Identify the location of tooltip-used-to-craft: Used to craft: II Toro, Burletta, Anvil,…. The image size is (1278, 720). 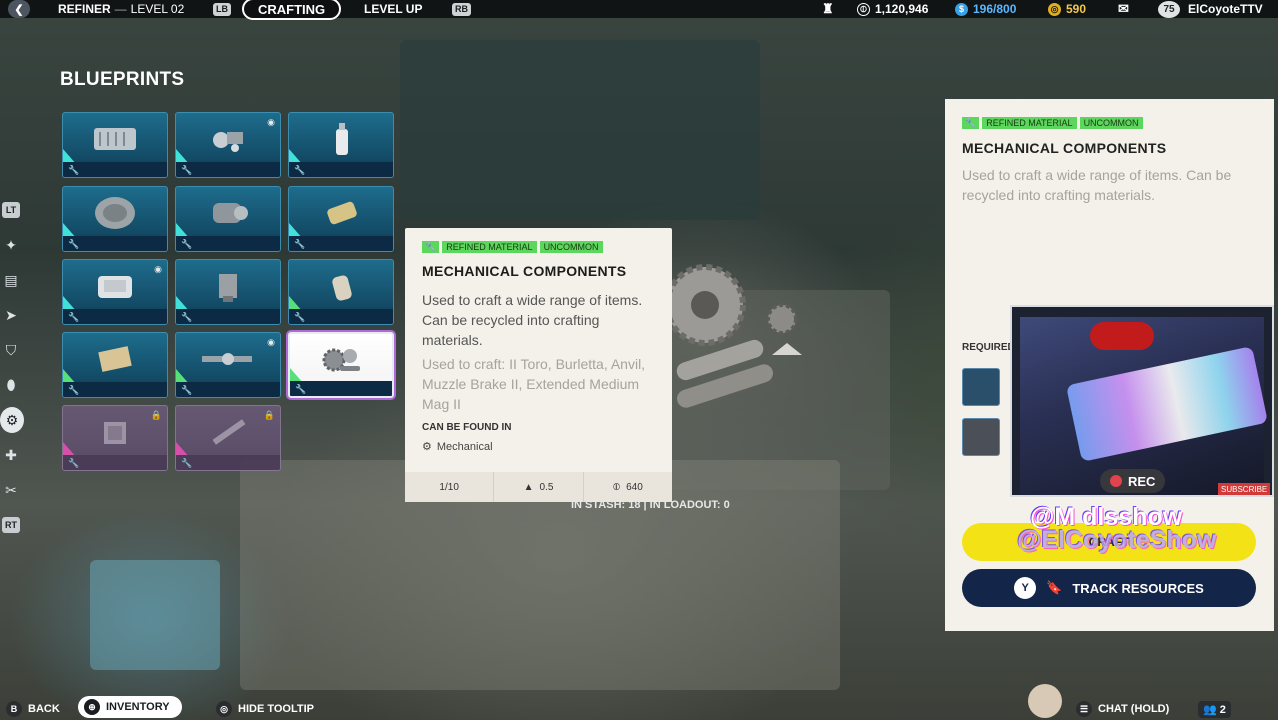
(534, 384).